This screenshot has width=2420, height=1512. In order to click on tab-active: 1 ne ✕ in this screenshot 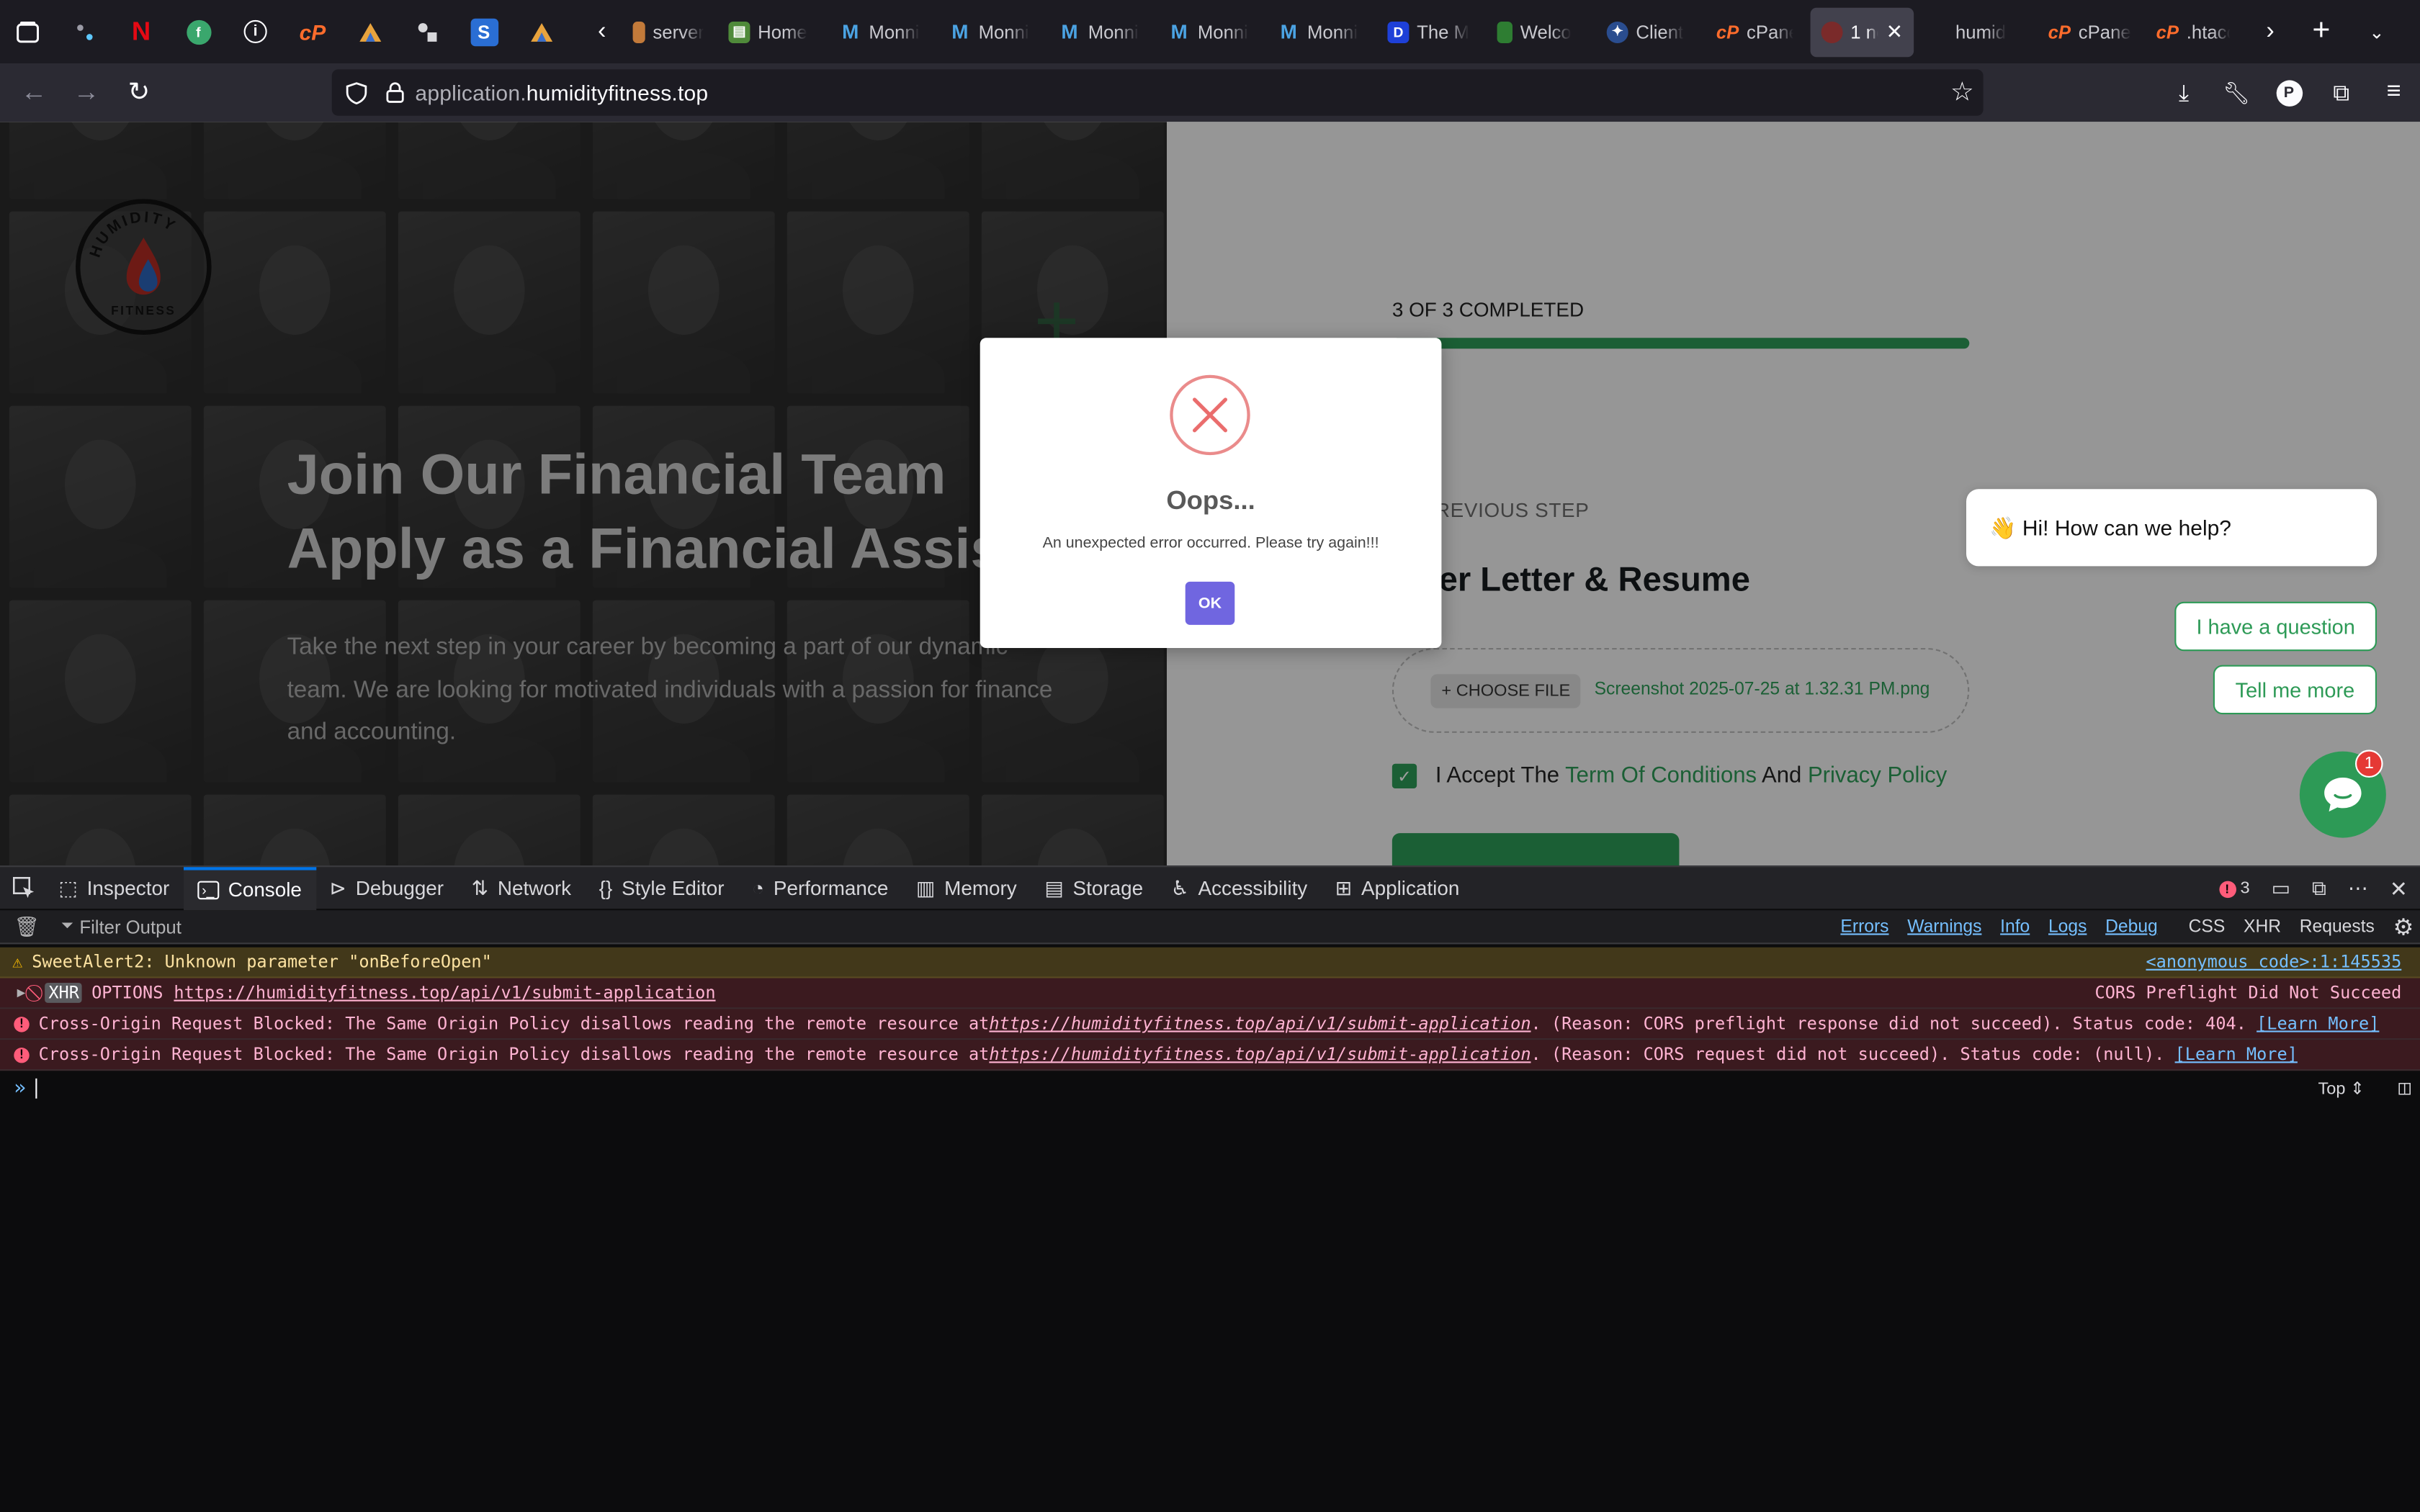, I will do `click(1862, 31)`.